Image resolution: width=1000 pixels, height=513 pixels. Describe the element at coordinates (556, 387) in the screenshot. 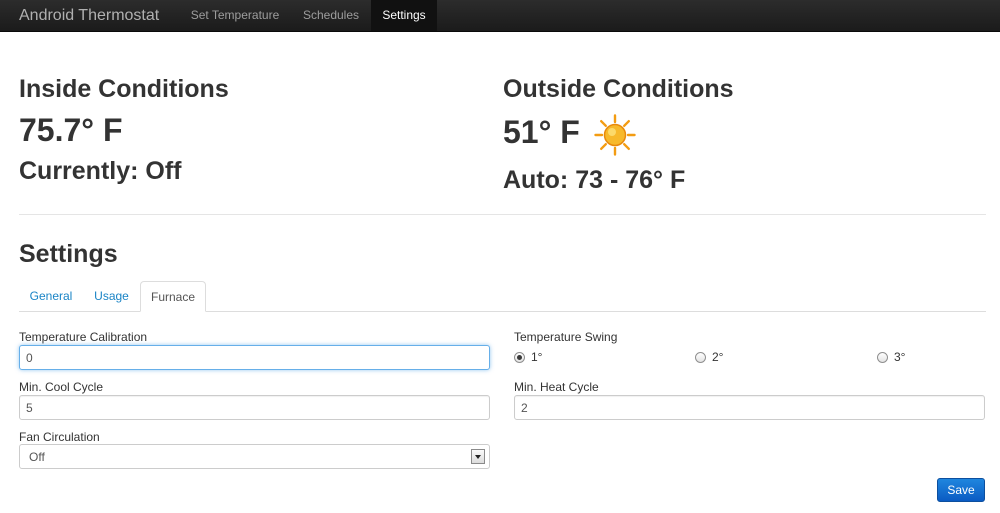

I see `min-heat-cycle-label: Min. Heat Cycle` at that location.